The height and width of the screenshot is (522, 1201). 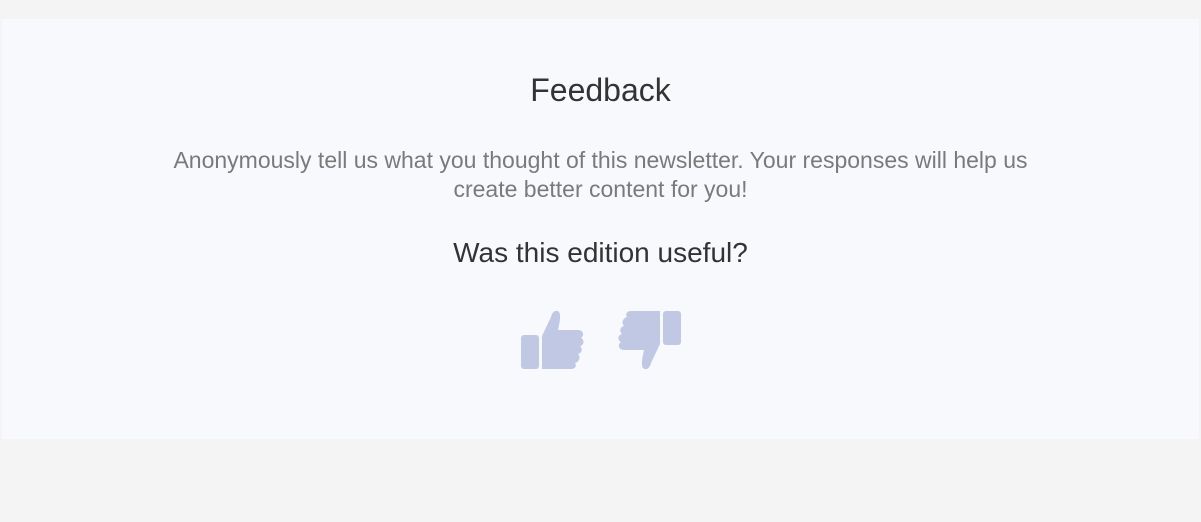 I want to click on vote-row, so click(x=600, y=340).